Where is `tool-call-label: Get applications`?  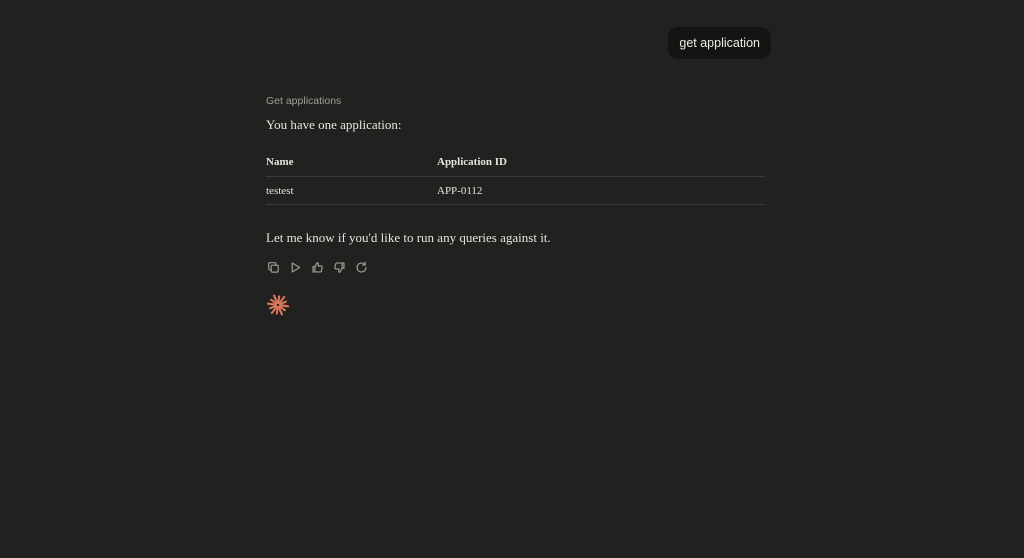 tool-call-label: Get applications is located at coordinates (515, 101).